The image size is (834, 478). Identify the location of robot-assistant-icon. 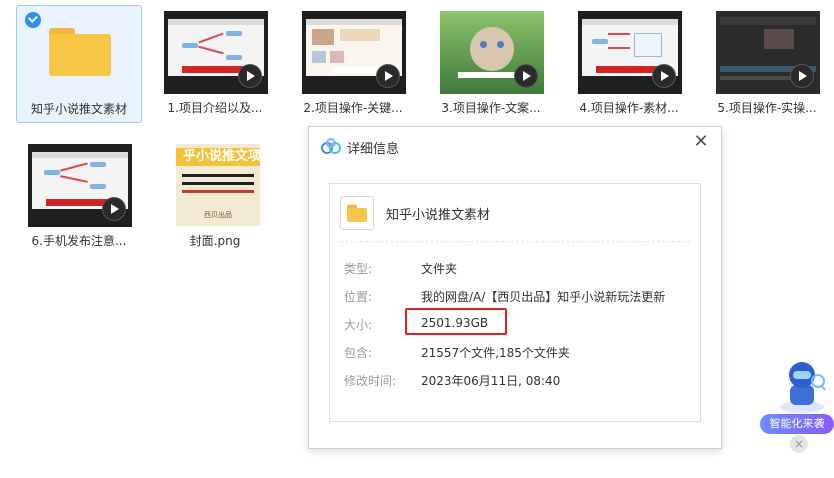
(803, 387).